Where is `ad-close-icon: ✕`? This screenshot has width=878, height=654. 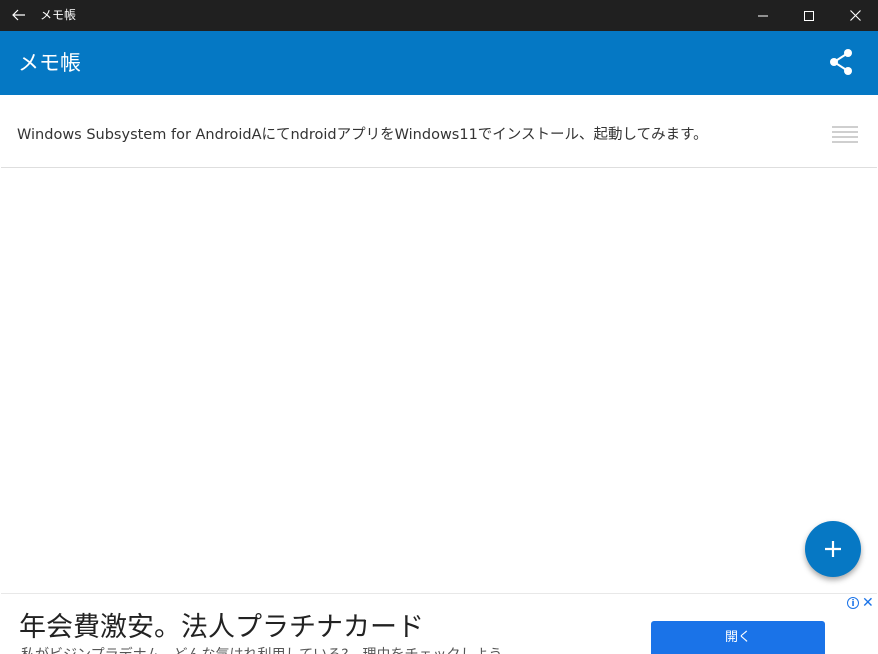
ad-close-icon: ✕ is located at coordinates (868, 603).